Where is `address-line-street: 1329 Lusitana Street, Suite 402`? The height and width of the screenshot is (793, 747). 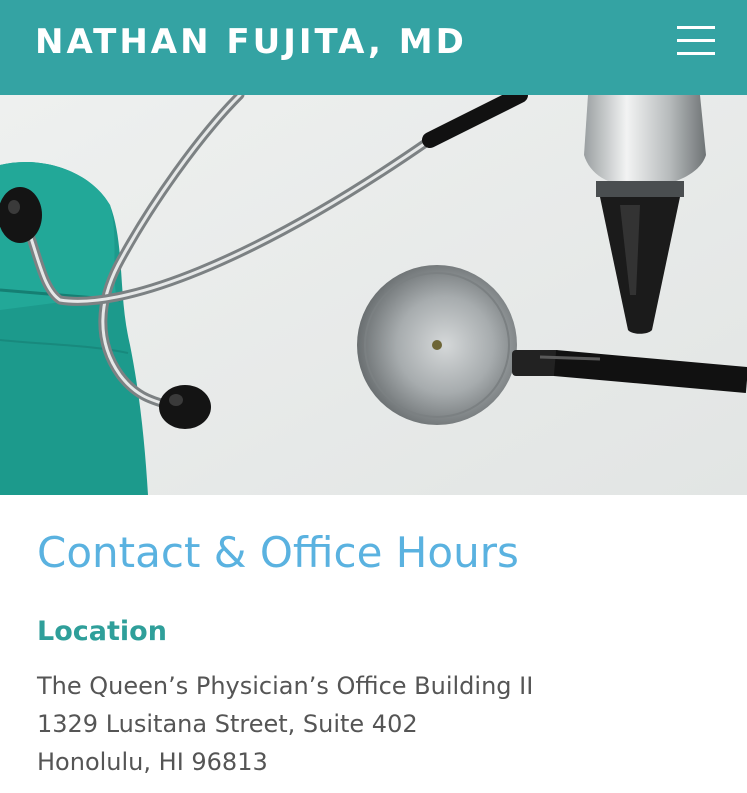
address-line-street: 1329 Lusitana Street, Suite 402 is located at coordinates (227, 724).